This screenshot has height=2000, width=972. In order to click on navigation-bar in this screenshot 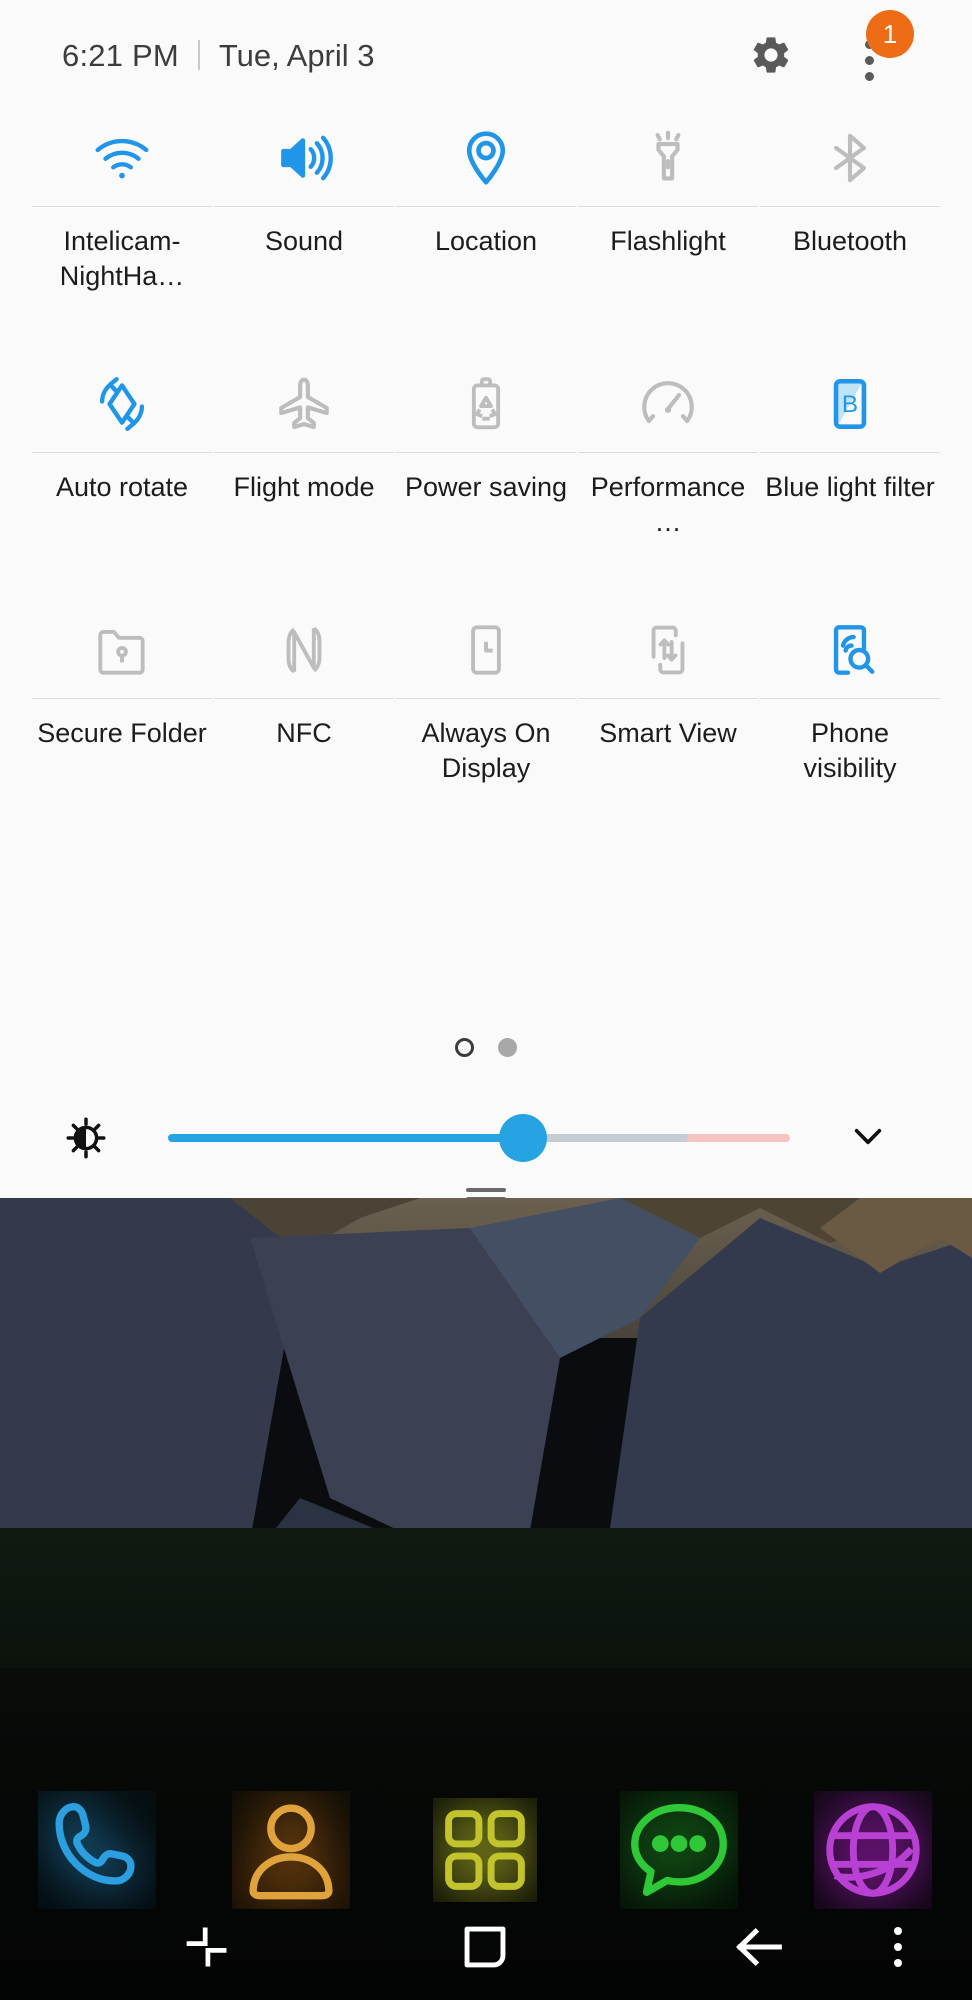, I will do `click(486, 1950)`.